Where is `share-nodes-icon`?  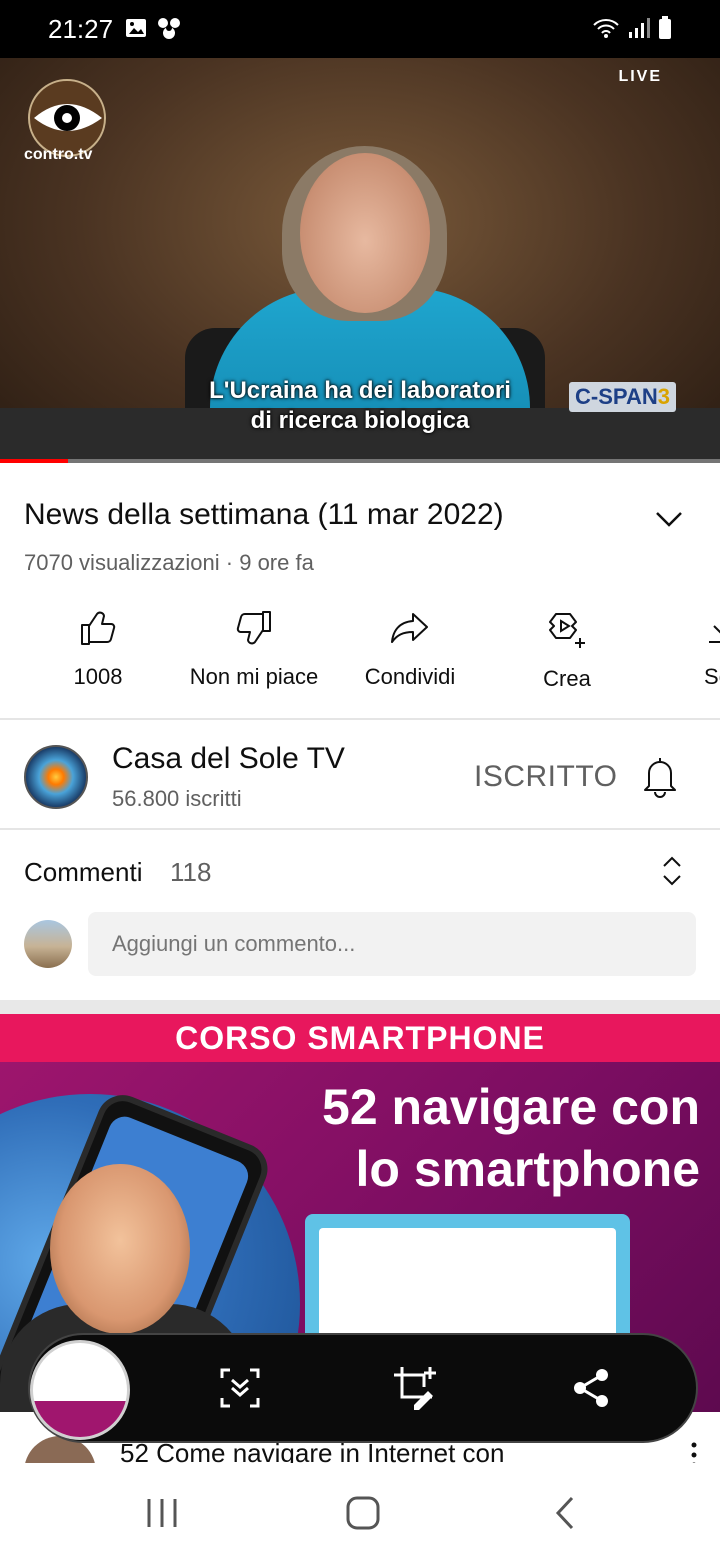 share-nodes-icon is located at coordinates (591, 1388).